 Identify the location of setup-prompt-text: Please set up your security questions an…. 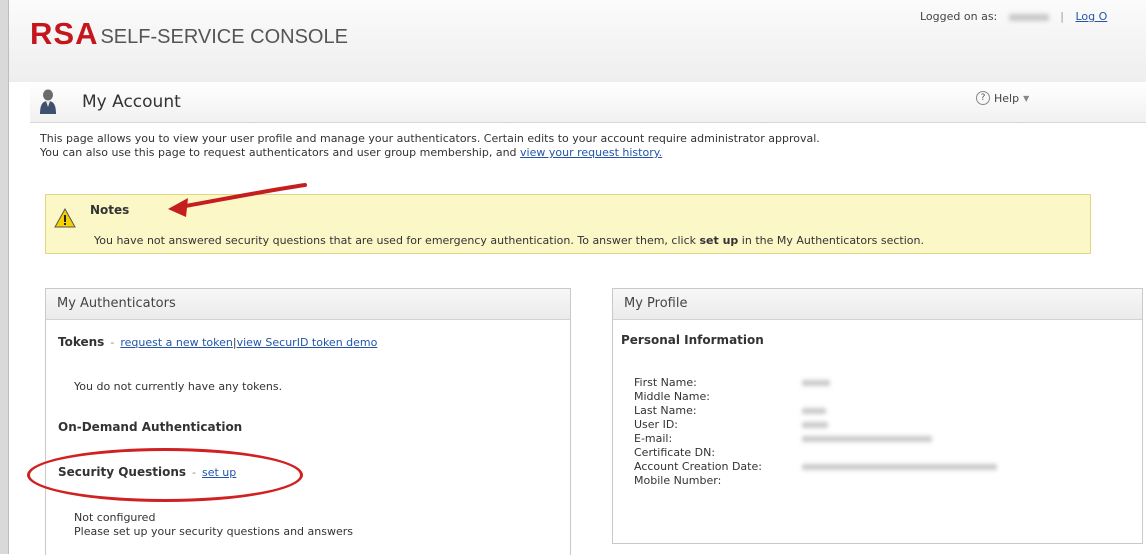
(214, 531).